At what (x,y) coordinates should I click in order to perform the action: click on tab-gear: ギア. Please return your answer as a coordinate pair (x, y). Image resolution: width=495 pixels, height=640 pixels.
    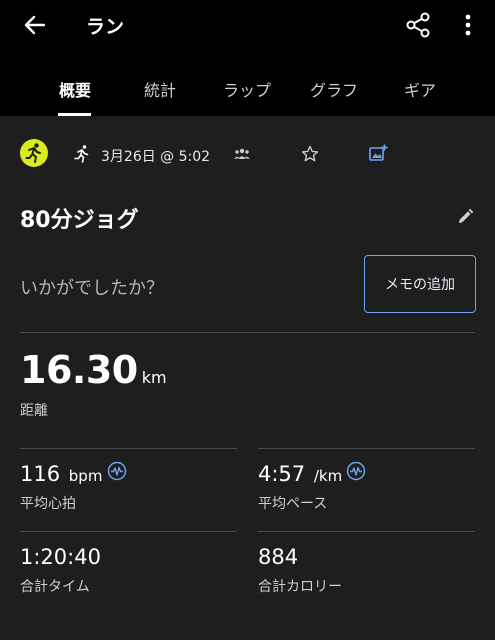
    Looking at the image, I should click on (420, 93).